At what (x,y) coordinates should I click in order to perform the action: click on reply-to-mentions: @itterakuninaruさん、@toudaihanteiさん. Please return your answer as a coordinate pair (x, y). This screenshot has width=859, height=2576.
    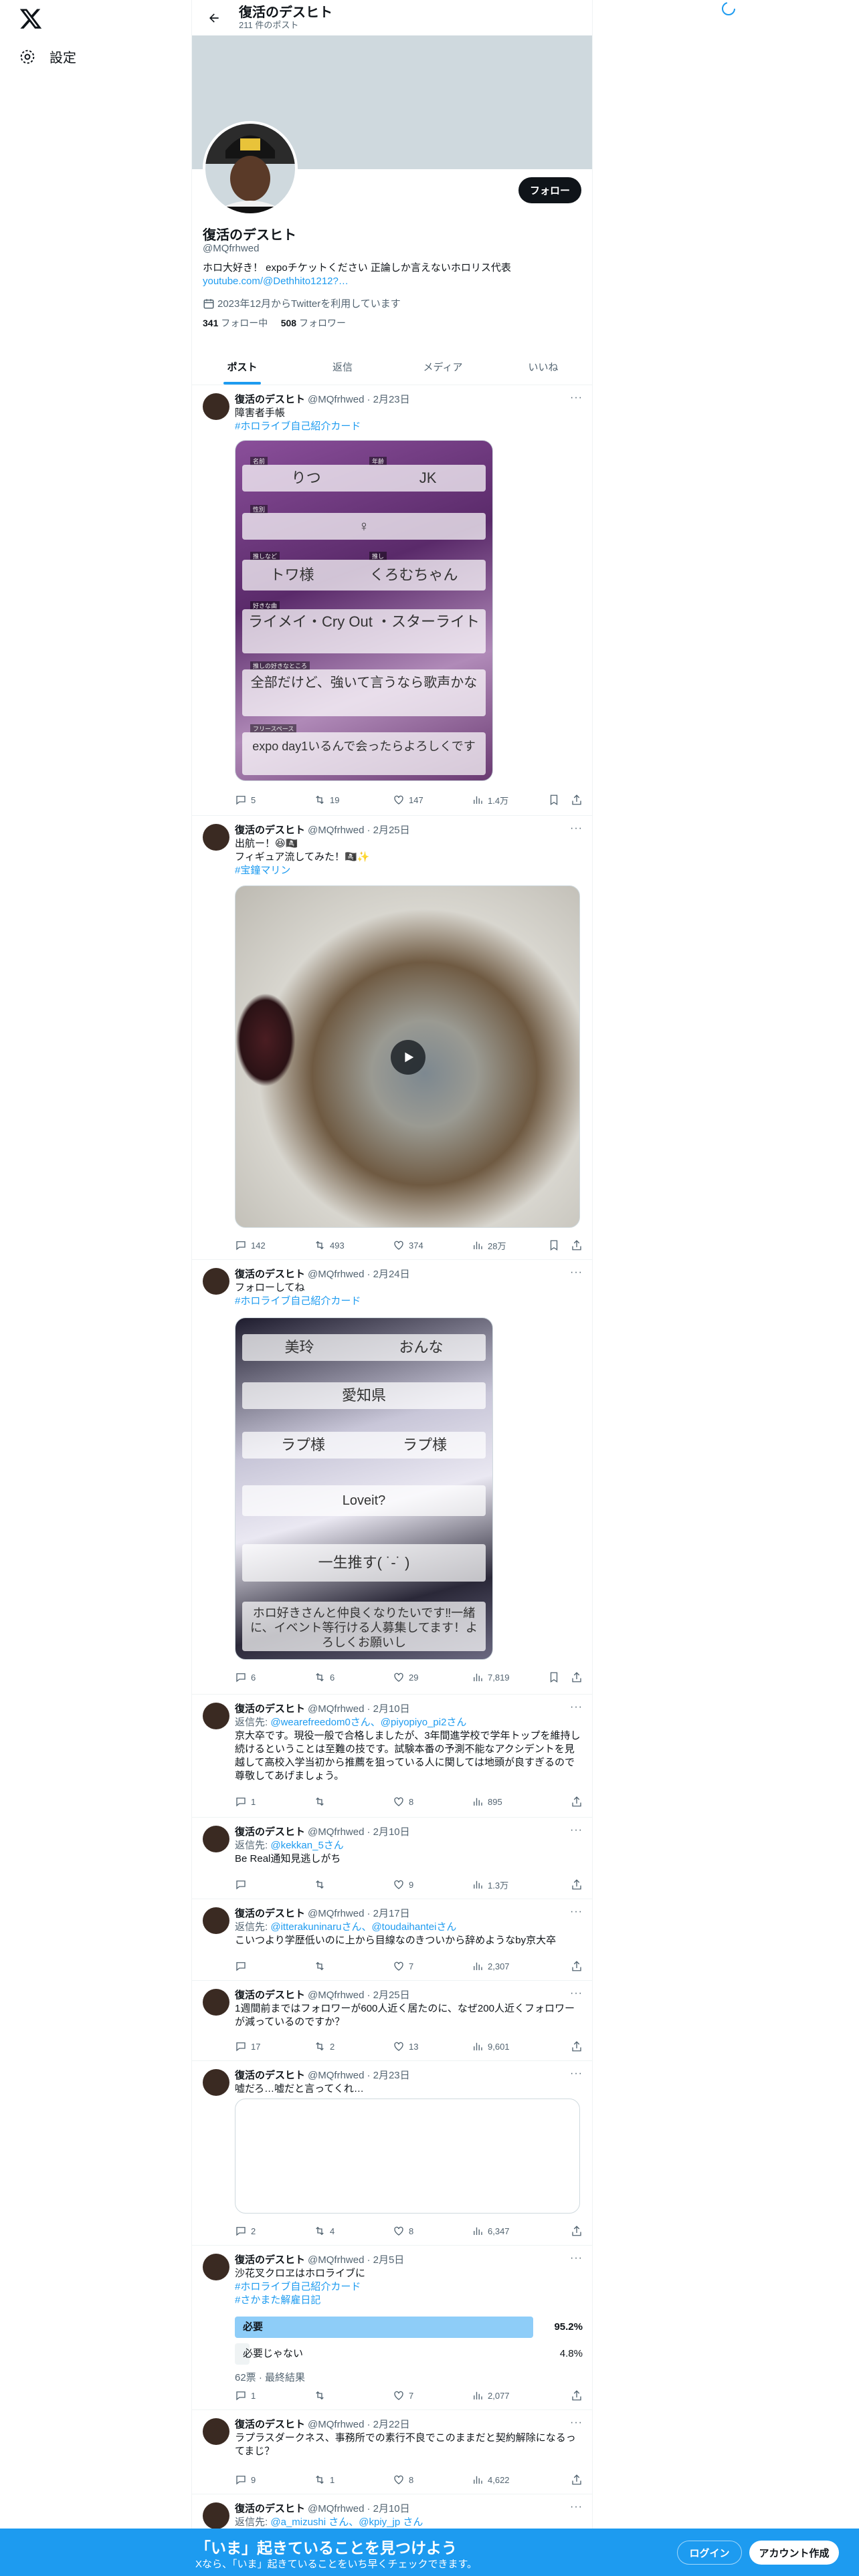
    Looking at the image, I should click on (363, 1927).